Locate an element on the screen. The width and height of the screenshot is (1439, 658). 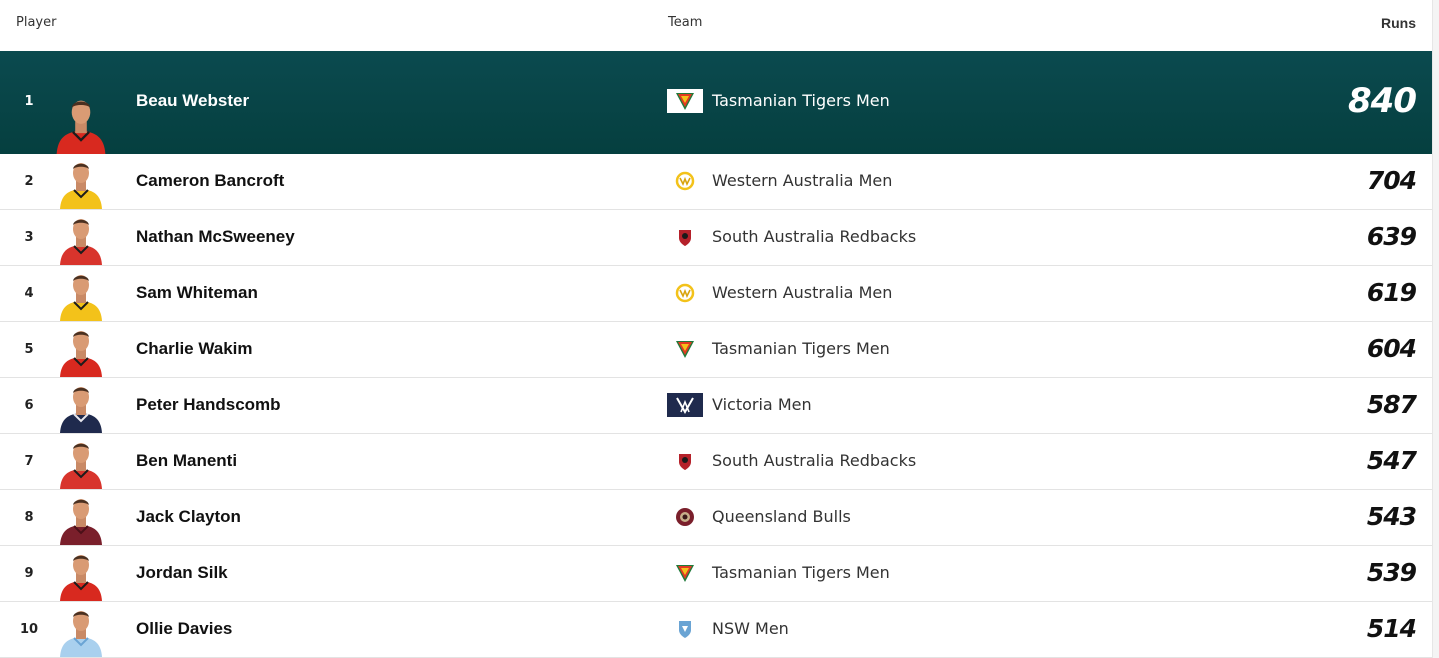
runs-value: 619 is located at coordinates (1391, 292).